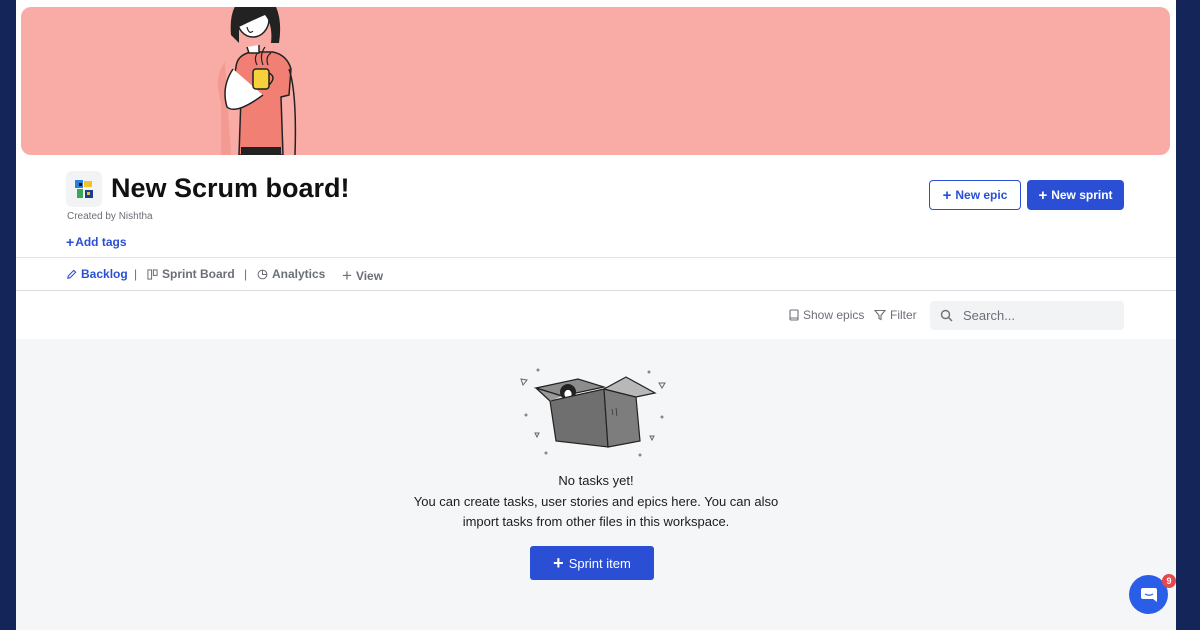  What do you see at coordinates (794, 315) in the screenshot?
I see `book-icon` at bounding box center [794, 315].